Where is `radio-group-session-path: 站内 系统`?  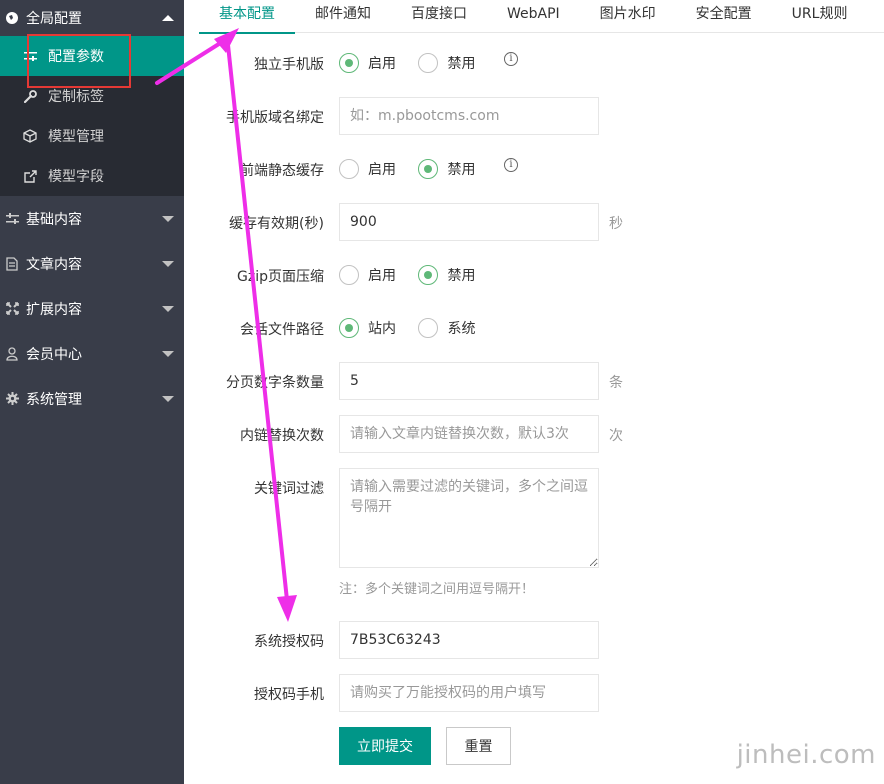
radio-group-session-path: 站内 系统 is located at coordinates (416, 330).